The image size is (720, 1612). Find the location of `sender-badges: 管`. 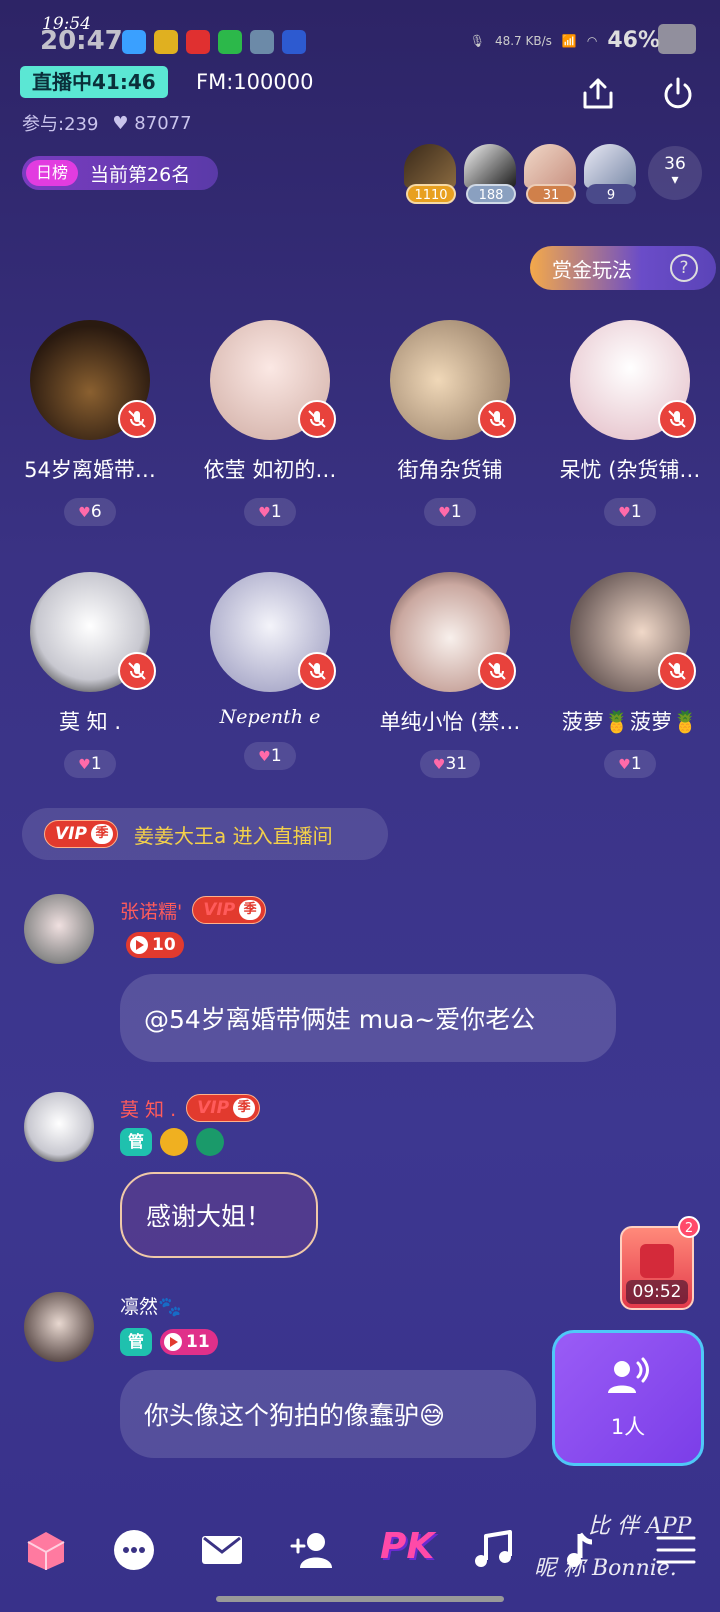

sender-badges: 管 is located at coordinates (172, 1142).